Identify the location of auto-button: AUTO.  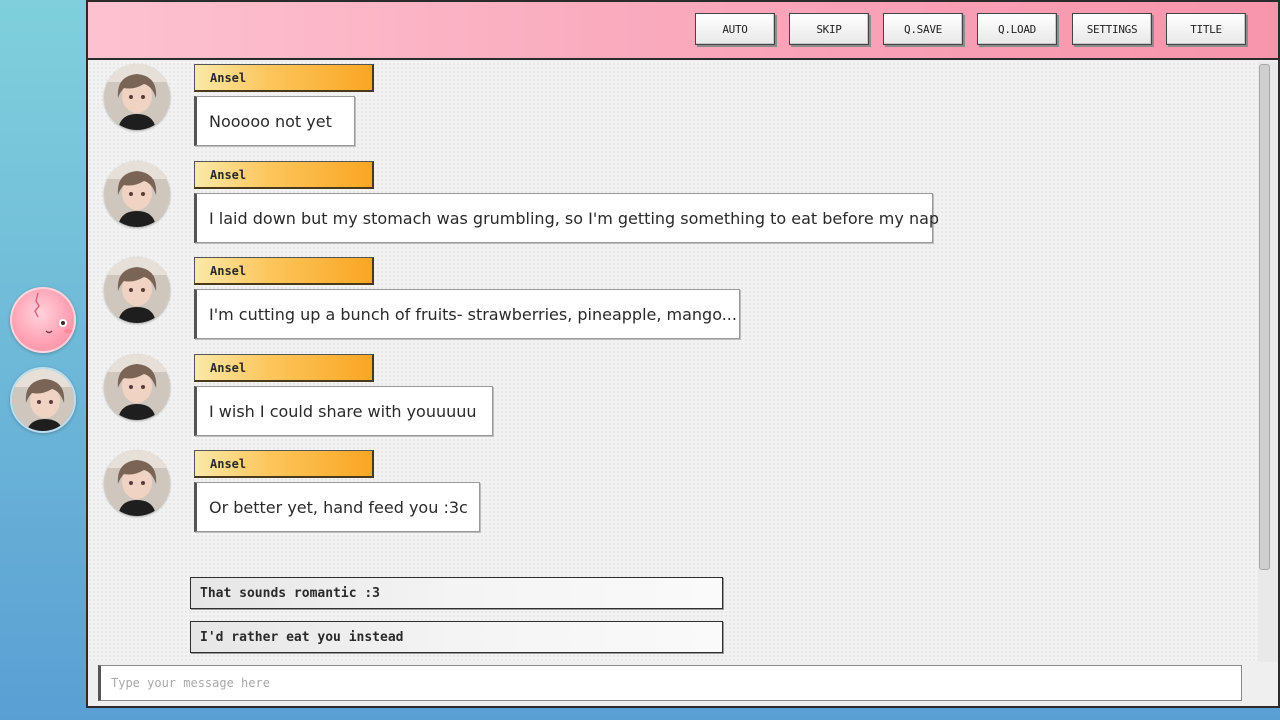
(735, 29).